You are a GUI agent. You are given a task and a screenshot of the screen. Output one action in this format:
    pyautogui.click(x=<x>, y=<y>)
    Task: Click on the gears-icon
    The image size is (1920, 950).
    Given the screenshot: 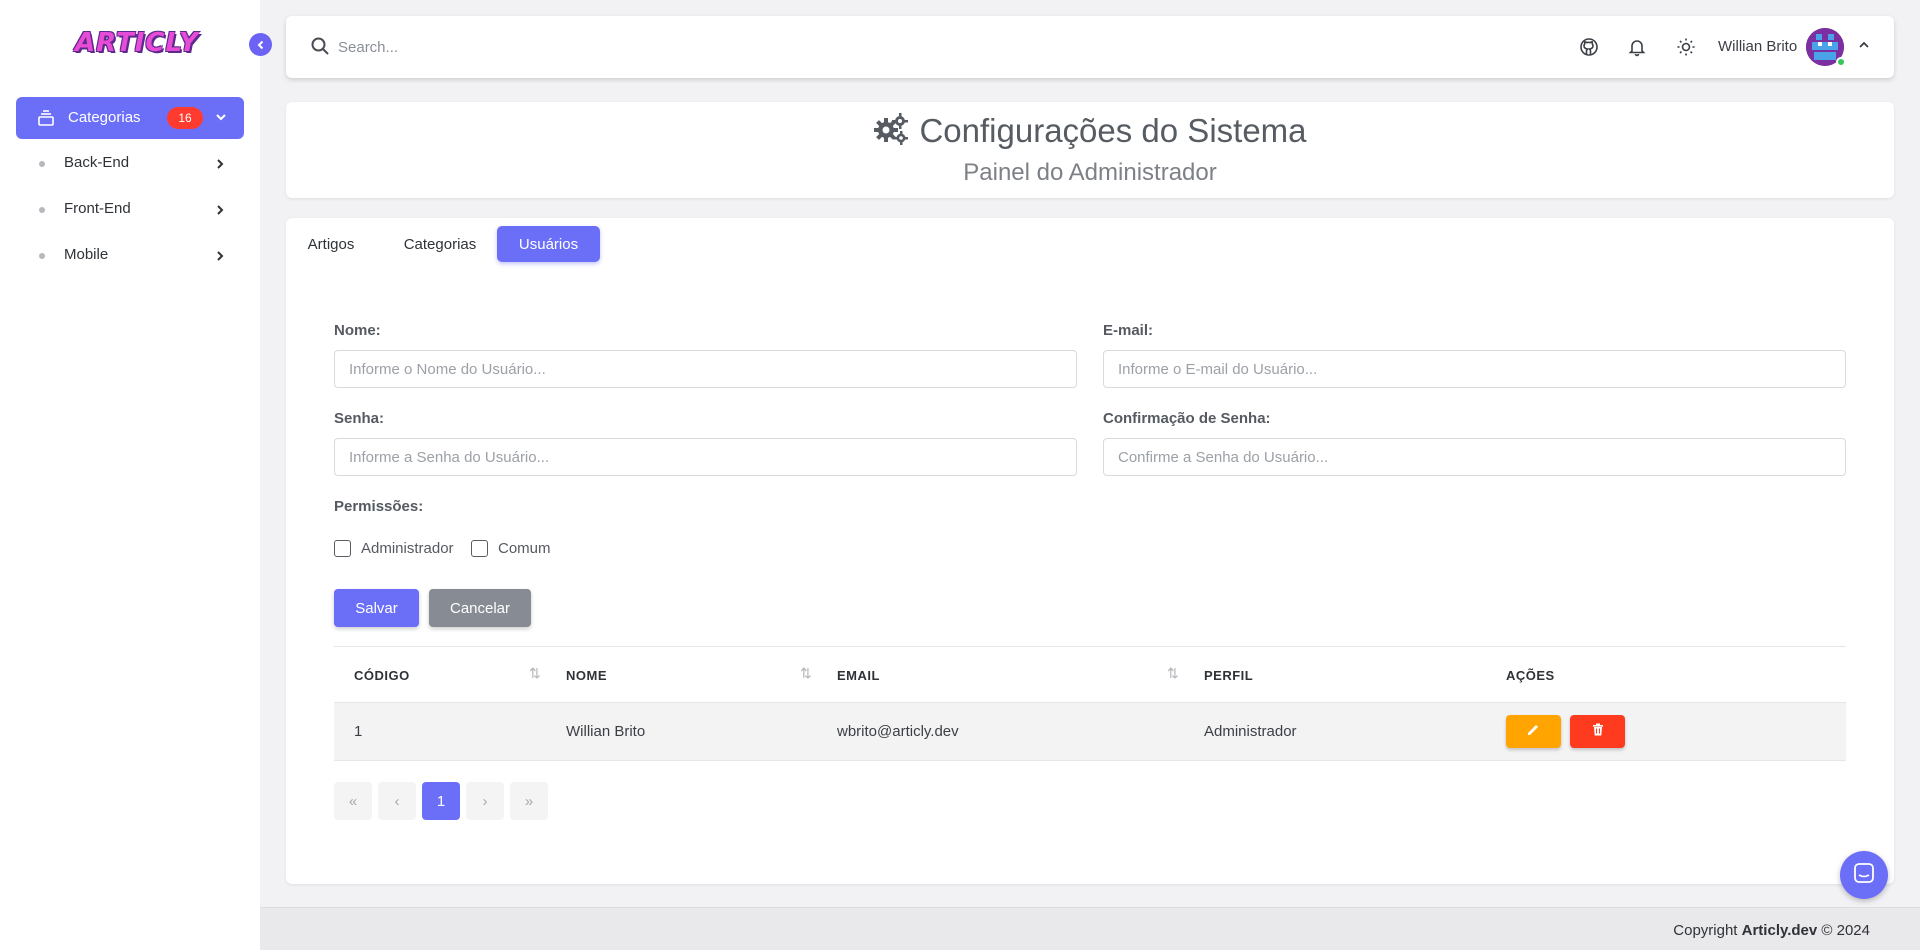 What is the action you would take?
    pyautogui.click(x=891, y=131)
    